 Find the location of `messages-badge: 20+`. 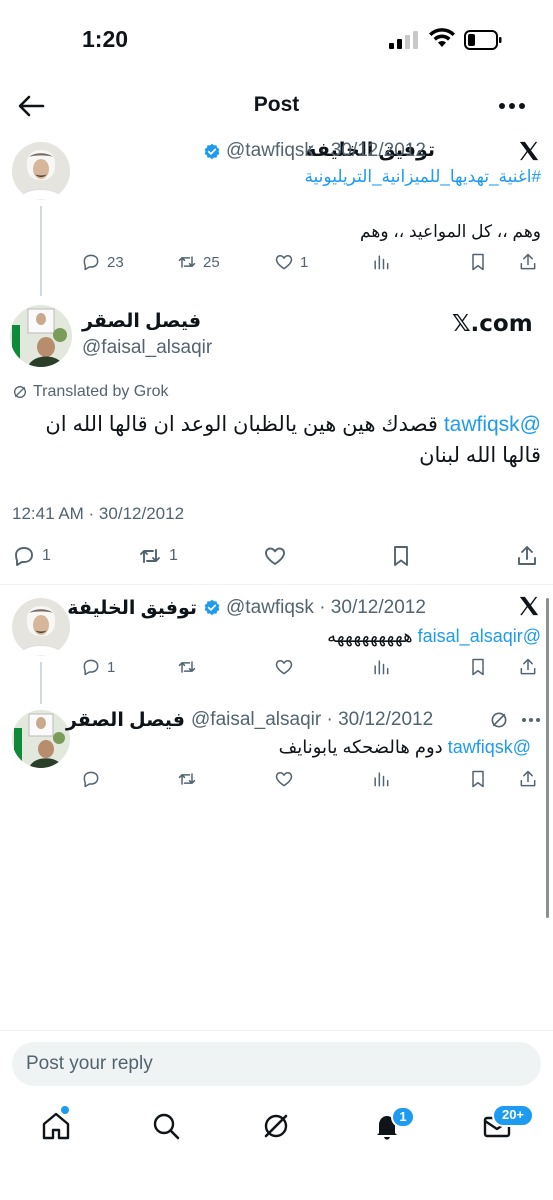

messages-badge: 20+ is located at coordinates (513, 1115).